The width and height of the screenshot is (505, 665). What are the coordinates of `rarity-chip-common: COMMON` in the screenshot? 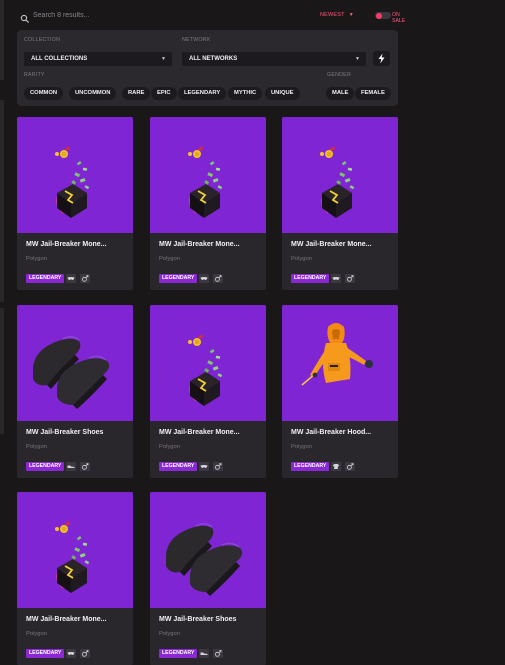 It's located at (44, 93).